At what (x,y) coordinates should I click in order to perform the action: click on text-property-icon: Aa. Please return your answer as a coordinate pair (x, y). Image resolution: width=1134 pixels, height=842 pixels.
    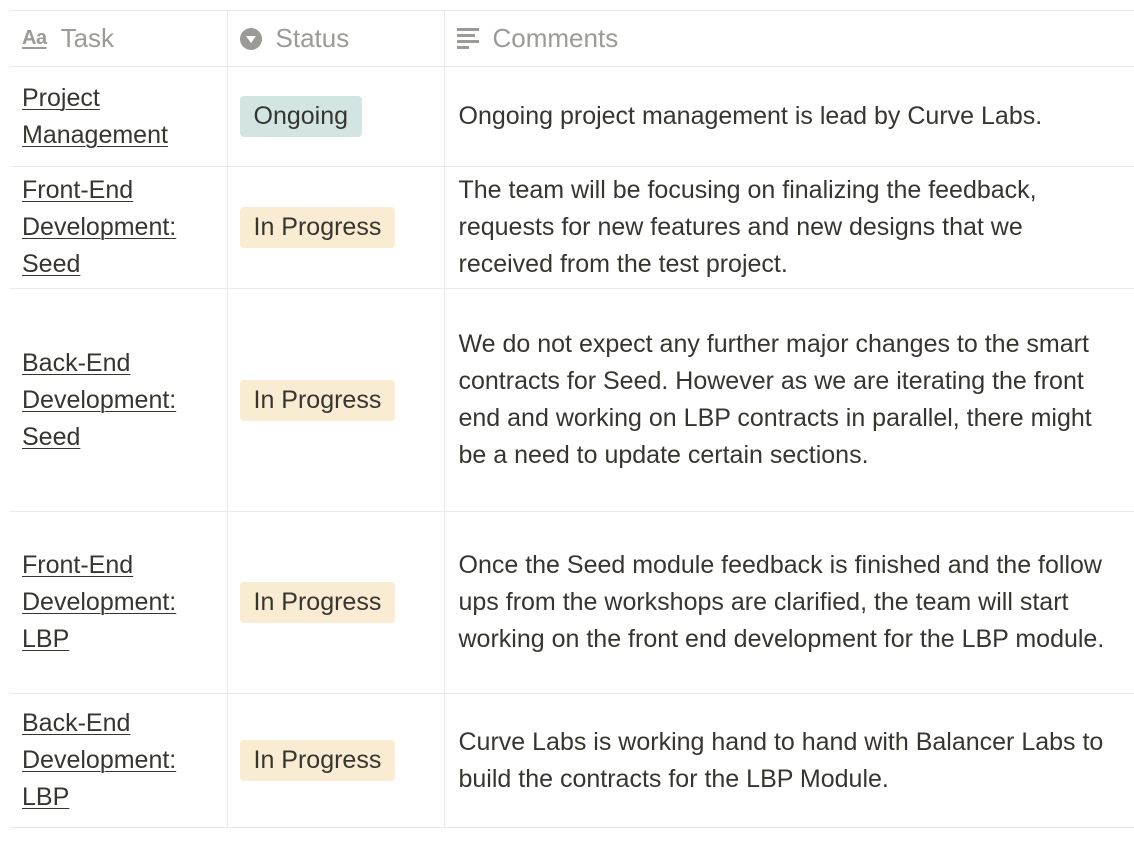
    Looking at the image, I should click on (34, 38).